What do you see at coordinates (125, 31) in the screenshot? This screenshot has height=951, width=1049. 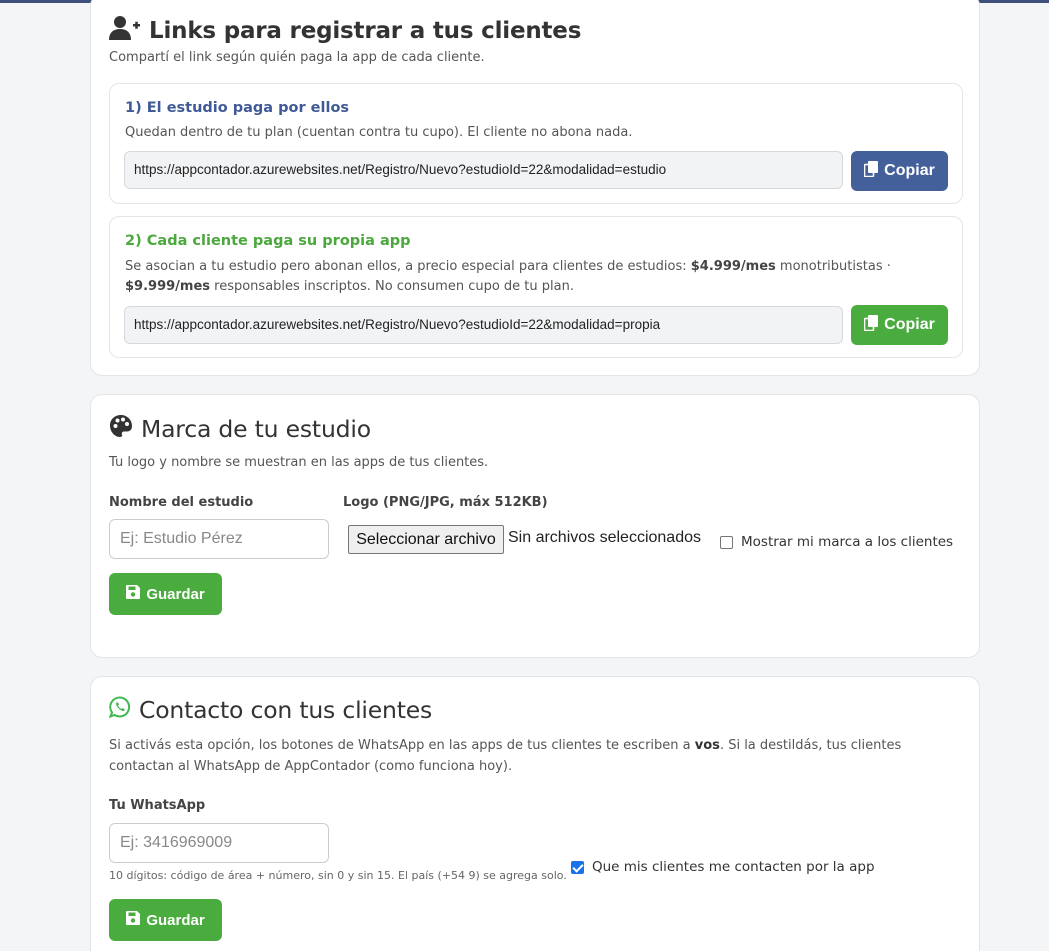 I see `user-plus-icon` at bounding box center [125, 31].